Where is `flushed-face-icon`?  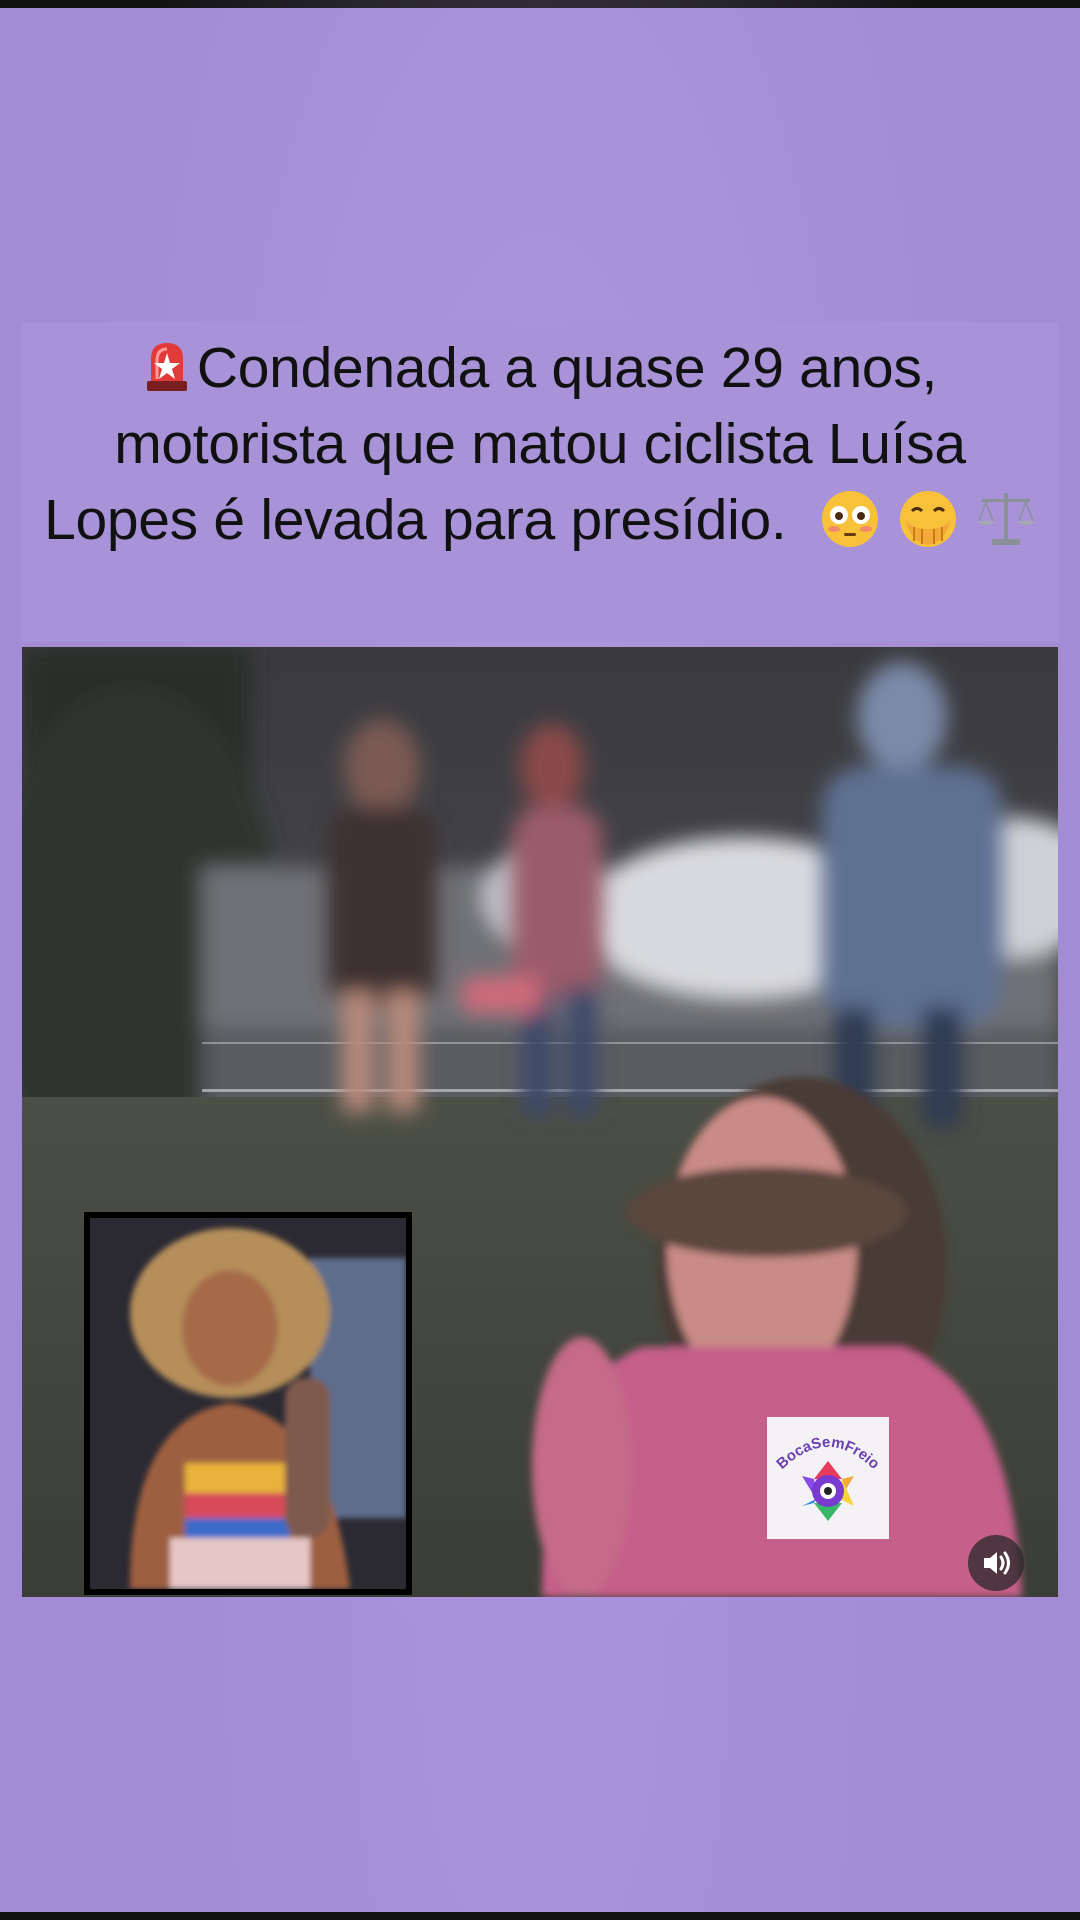
flushed-face-icon is located at coordinates (850, 528).